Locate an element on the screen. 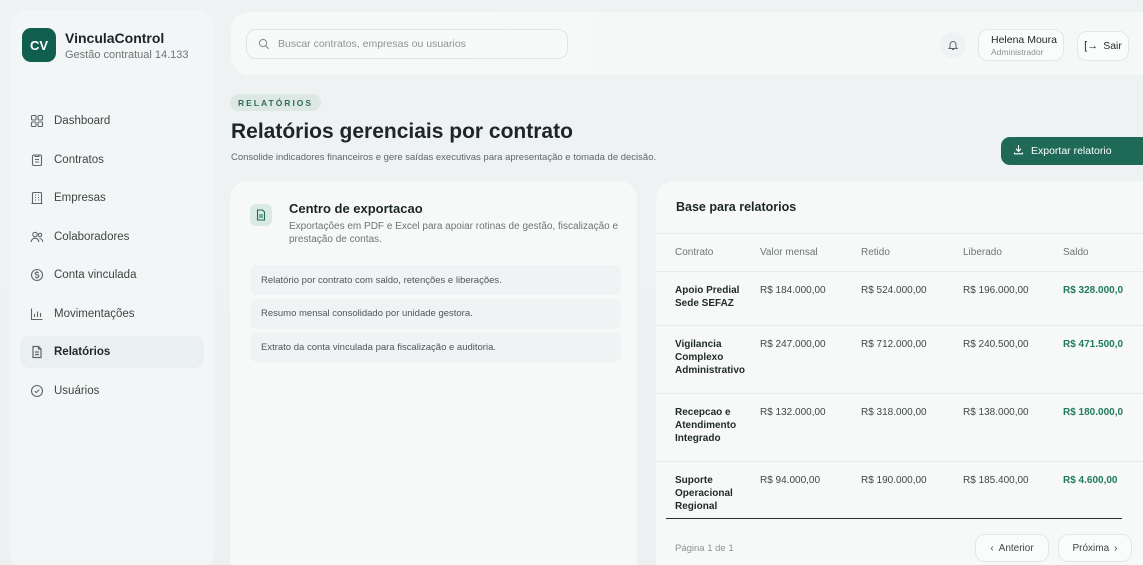  sidebar-item-label: Colaboradores is located at coordinates (92, 236).